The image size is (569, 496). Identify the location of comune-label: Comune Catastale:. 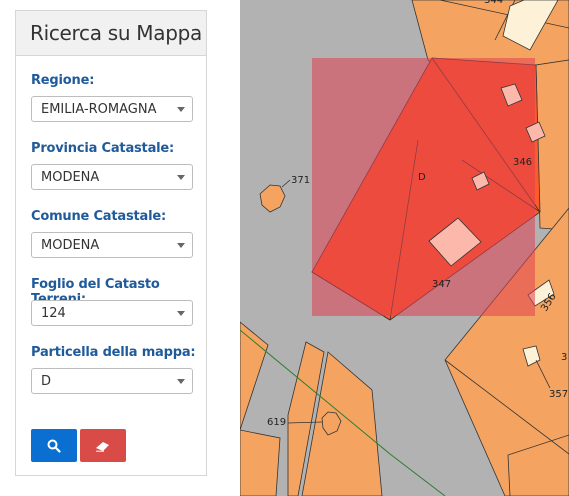
(98, 216).